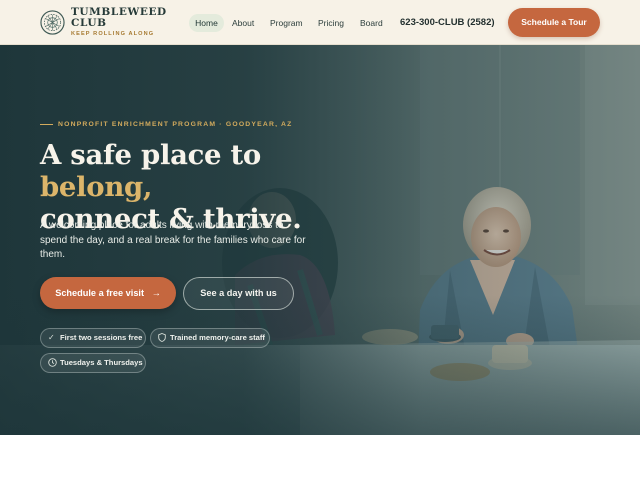 Image resolution: width=640 pixels, height=480 pixels. Describe the element at coordinates (331, 23) in the screenshot. I see `nav-pricing: Pricing` at that location.